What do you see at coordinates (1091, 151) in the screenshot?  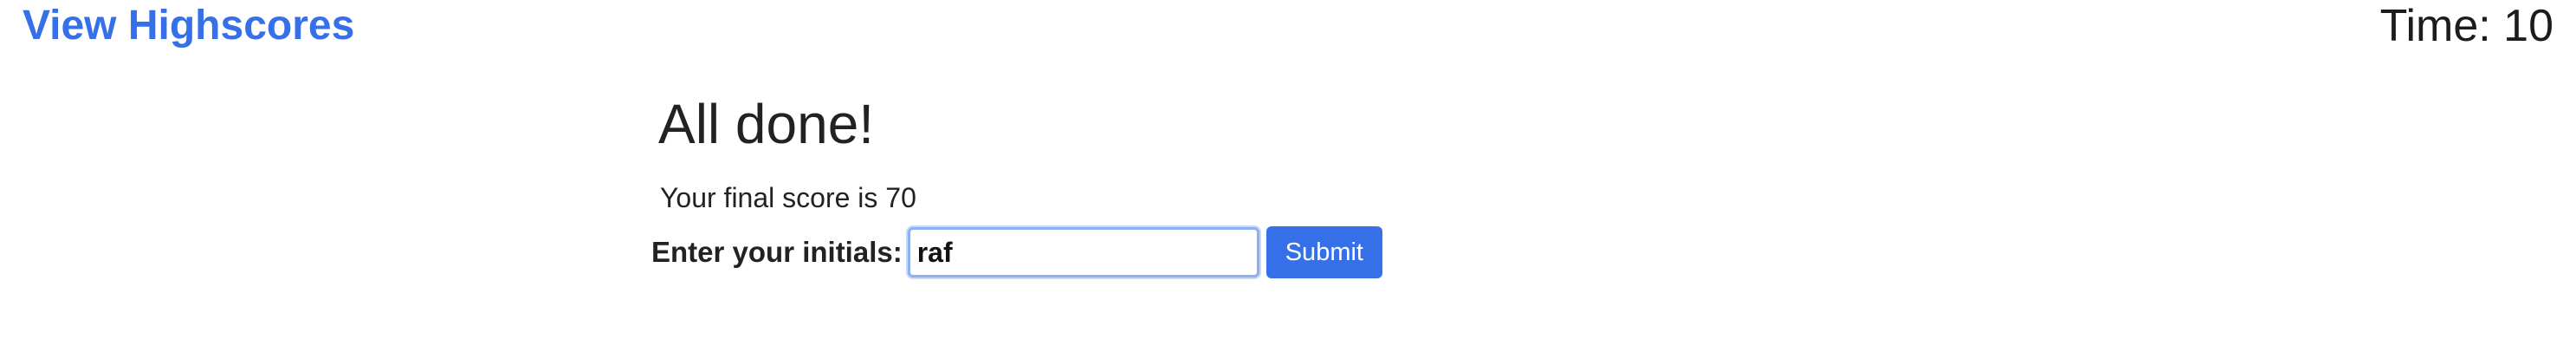 I see `result-panel: All done! Your final score is 70` at bounding box center [1091, 151].